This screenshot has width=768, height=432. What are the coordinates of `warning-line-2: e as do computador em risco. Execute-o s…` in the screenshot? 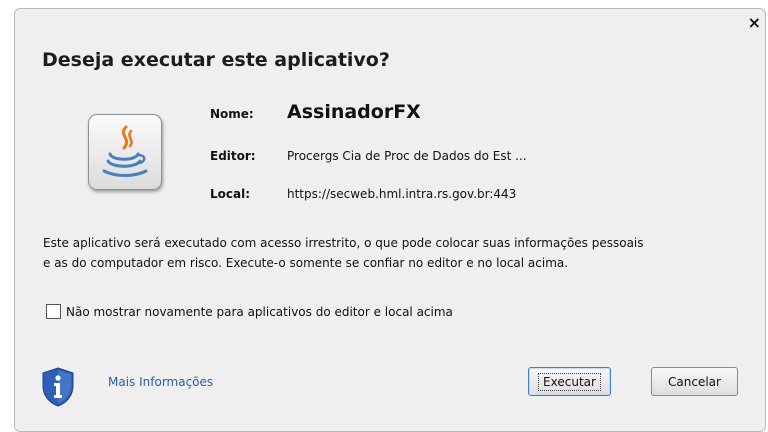 It's located at (306, 263).